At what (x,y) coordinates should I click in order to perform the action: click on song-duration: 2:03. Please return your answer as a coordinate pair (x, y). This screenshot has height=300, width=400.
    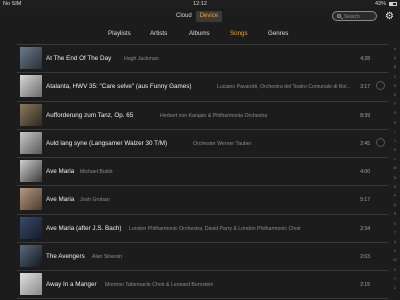
    Looking at the image, I should click on (365, 257).